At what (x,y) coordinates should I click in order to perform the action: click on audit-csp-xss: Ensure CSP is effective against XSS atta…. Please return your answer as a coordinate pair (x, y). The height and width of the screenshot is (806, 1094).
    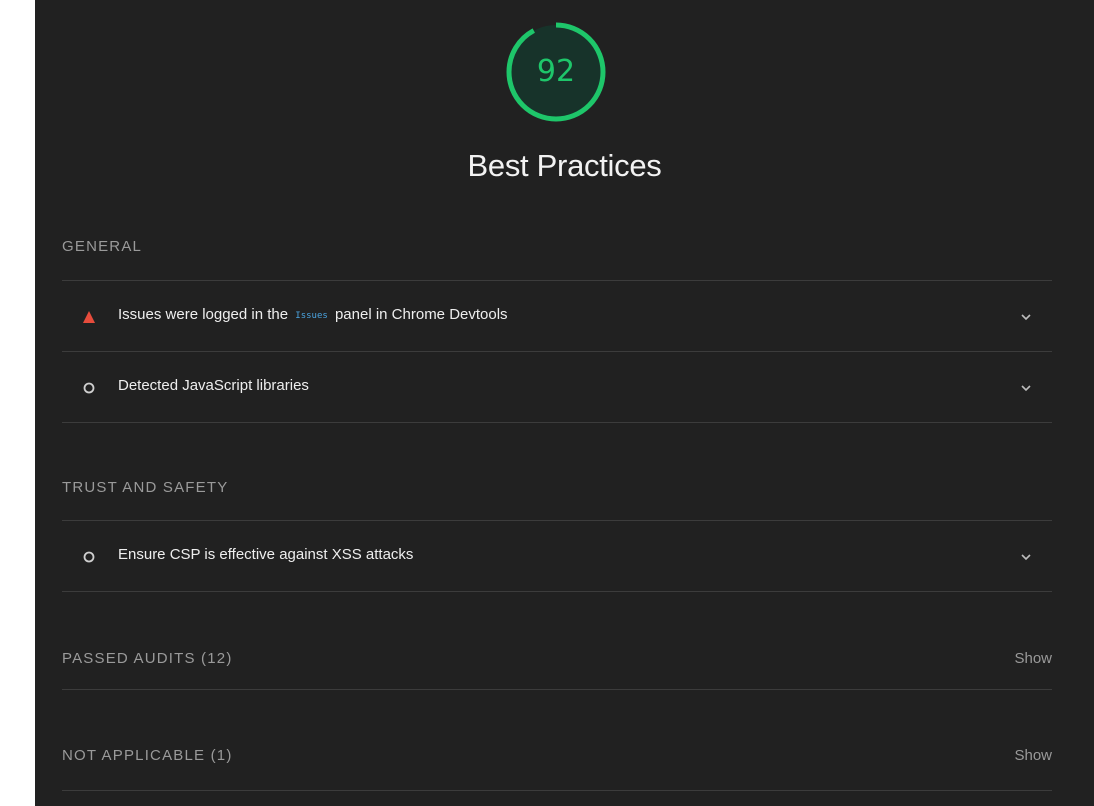
    Looking at the image, I should click on (557, 556).